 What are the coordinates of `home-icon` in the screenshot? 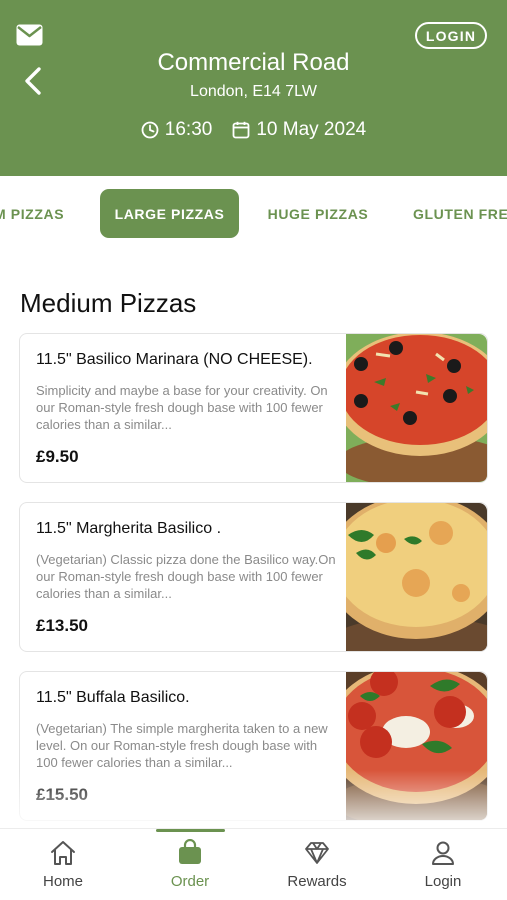 It's located at (63, 853).